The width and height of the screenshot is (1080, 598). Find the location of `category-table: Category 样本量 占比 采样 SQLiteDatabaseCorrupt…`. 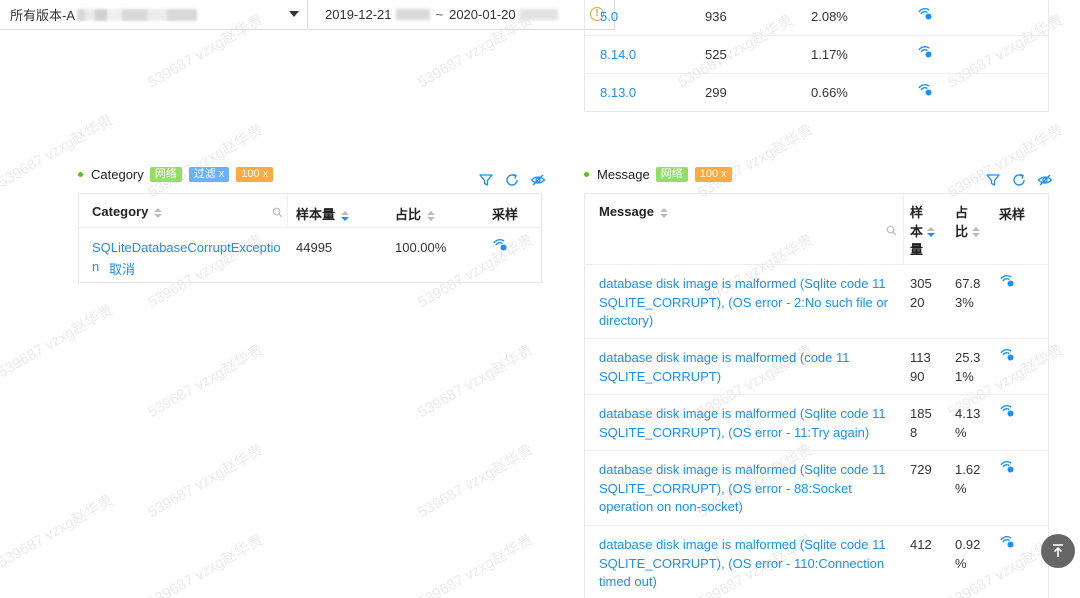

category-table: Category 样本量 占比 采样 SQLiteDatabaseCorrupt… is located at coordinates (310, 238).